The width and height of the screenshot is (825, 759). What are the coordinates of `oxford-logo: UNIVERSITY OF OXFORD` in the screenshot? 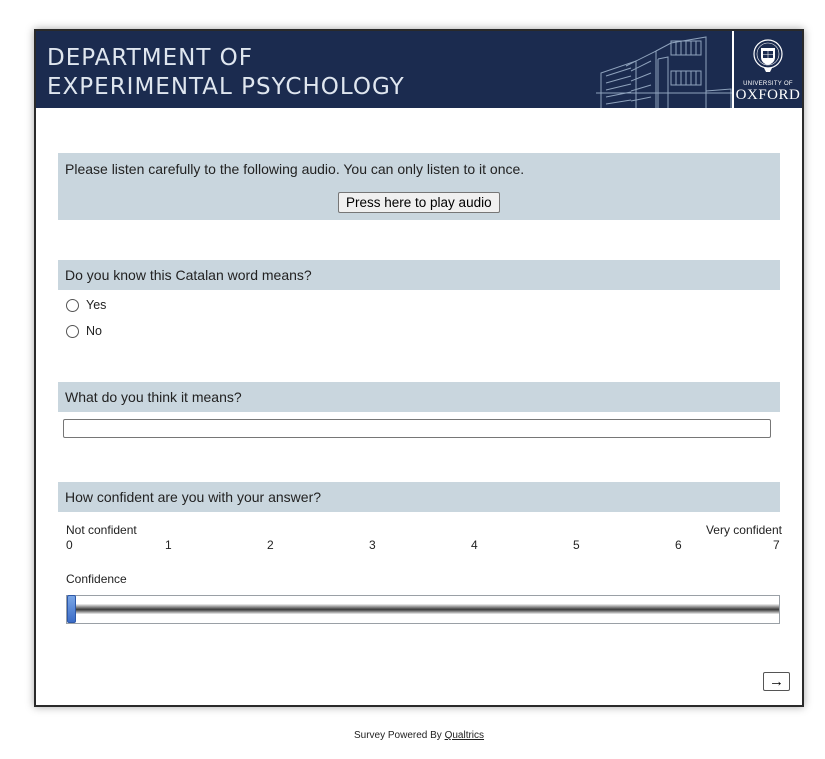 It's located at (767, 69).